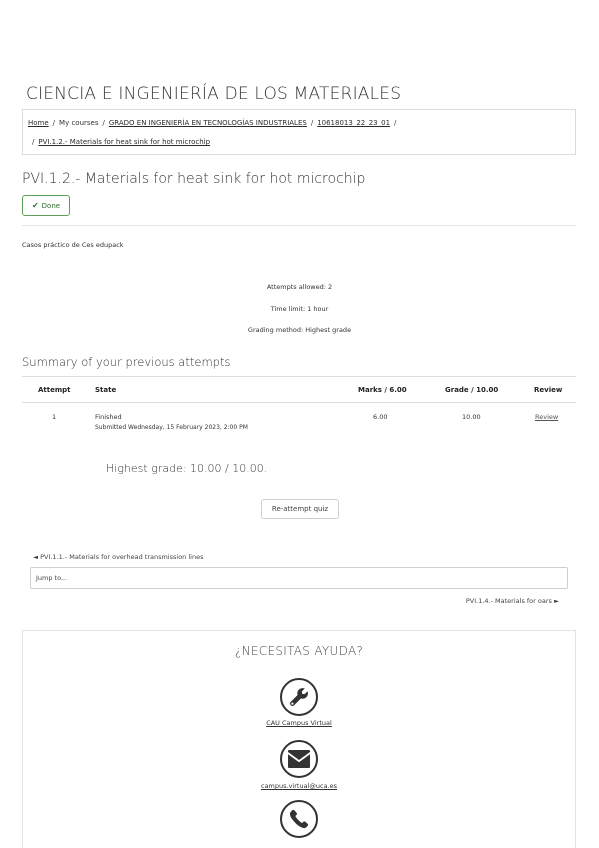  Describe the element at coordinates (382, 390) in the screenshot. I see `column-header-marks: Marks / 6.00` at that location.